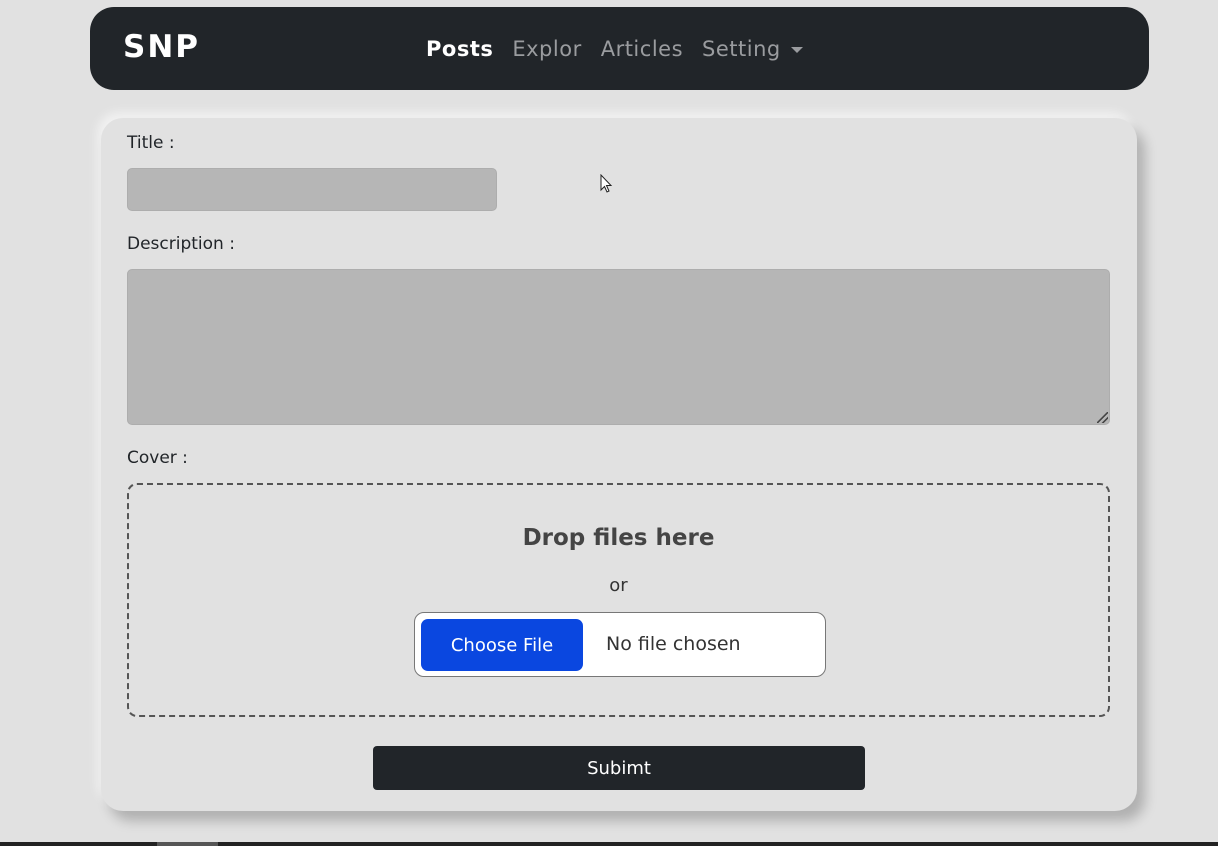 This screenshot has height=846, width=1218. What do you see at coordinates (181, 244) in the screenshot?
I see `description-label: Description :` at bounding box center [181, 244].